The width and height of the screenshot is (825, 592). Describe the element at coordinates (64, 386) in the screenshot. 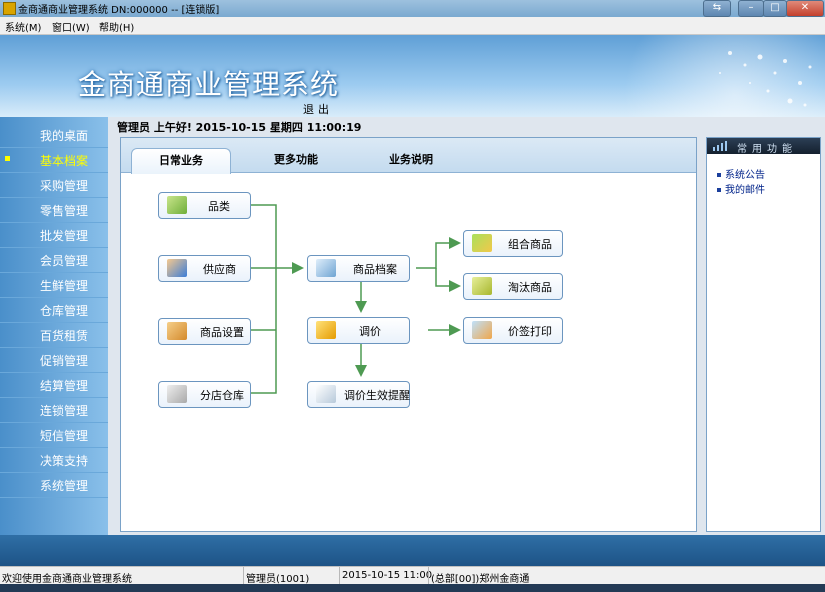

I see `sidebar-item-label: 结算管理` at that location.